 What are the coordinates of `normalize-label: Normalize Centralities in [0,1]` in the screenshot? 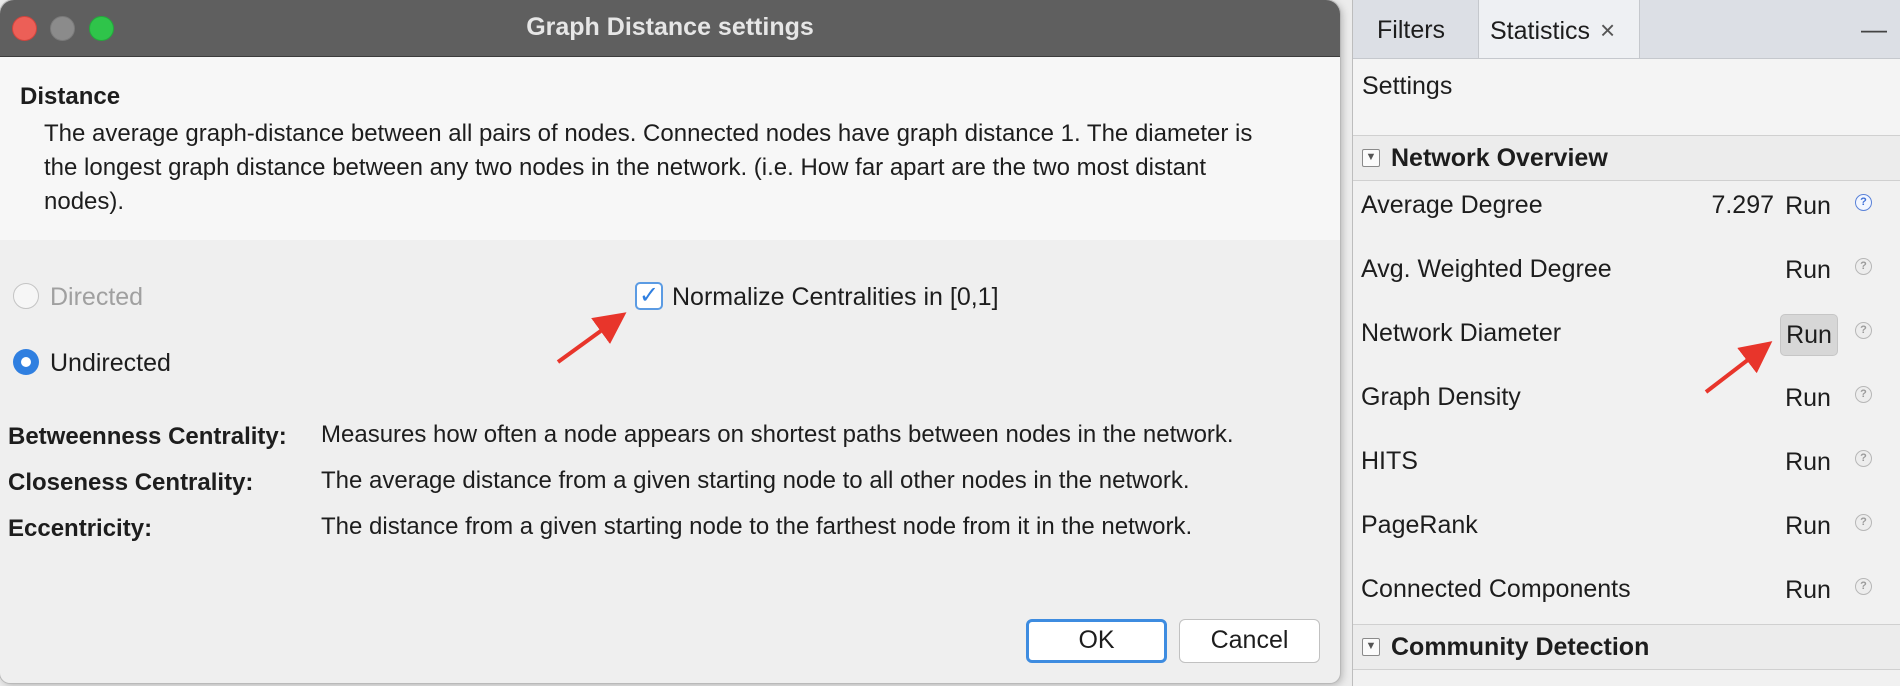 It's located at (835, 297).